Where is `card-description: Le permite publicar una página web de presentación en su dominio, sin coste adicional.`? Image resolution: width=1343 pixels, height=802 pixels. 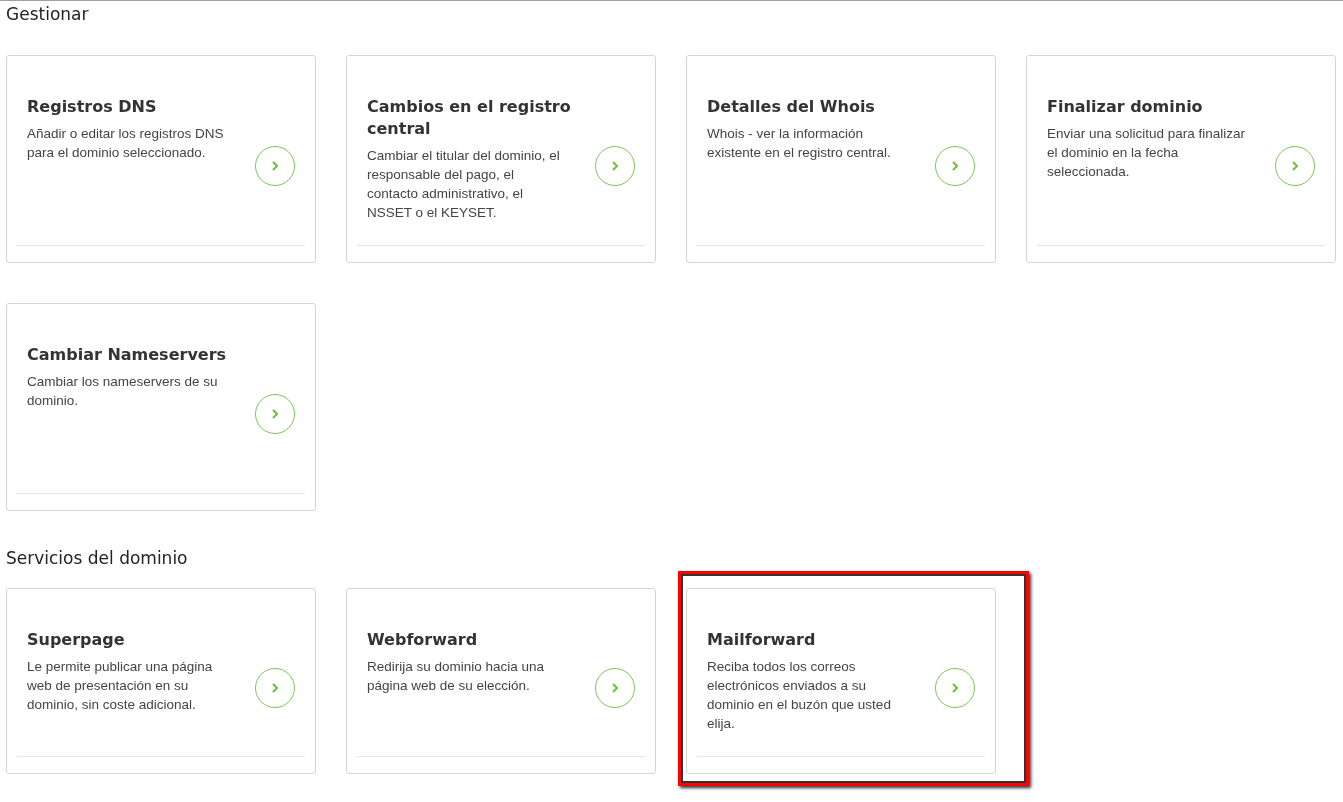
card-description: Le permite publicar una página web de presentación en su dominio, sin coste adicional. is located at coordinates (120, 686).